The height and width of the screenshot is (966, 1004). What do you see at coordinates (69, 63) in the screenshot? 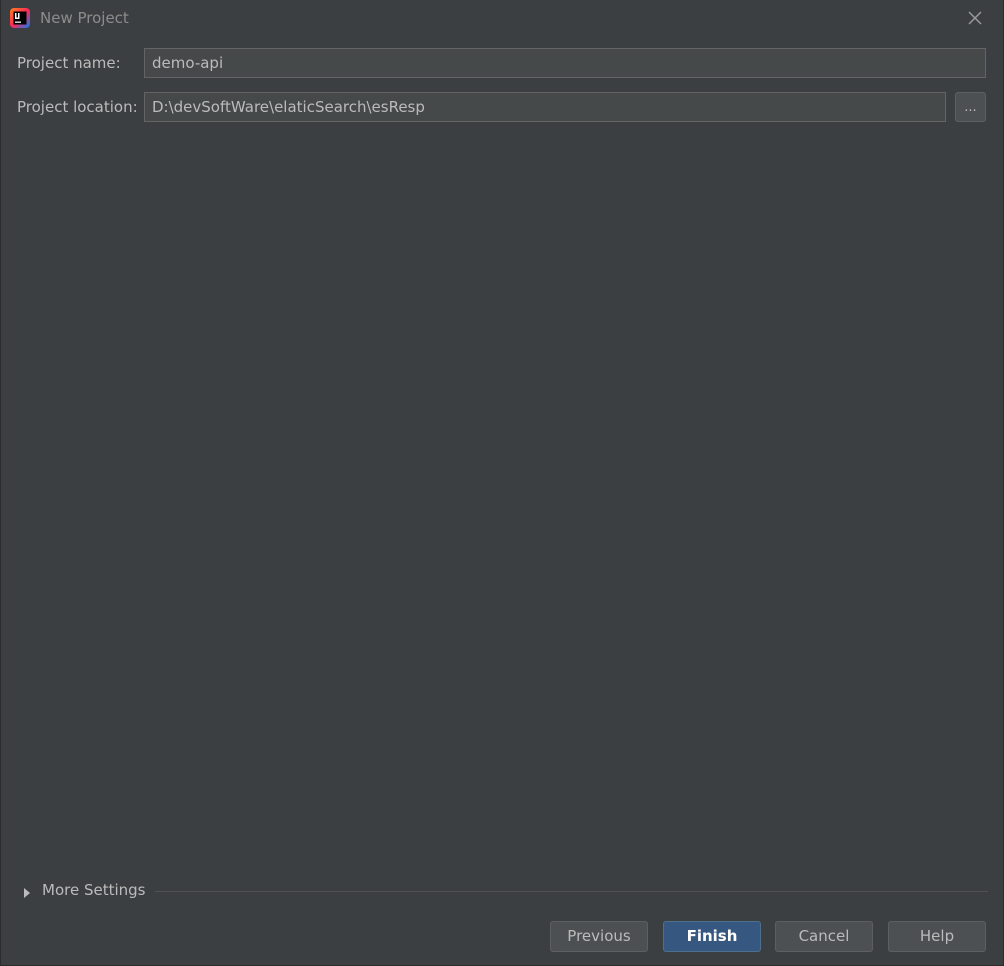
I see `project-name-label: Project name:` at bounding box center [69, 63].